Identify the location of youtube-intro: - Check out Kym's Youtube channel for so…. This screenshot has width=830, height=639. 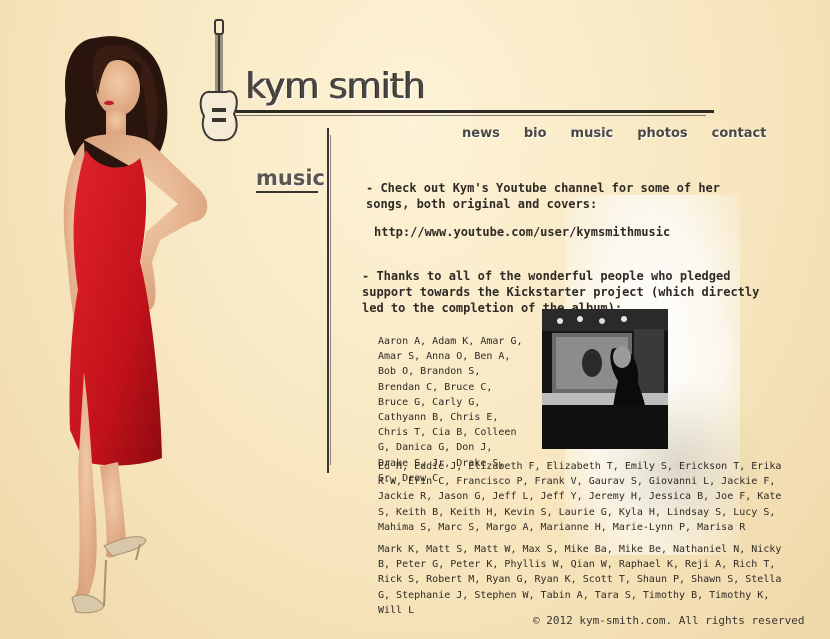
(543, 196).